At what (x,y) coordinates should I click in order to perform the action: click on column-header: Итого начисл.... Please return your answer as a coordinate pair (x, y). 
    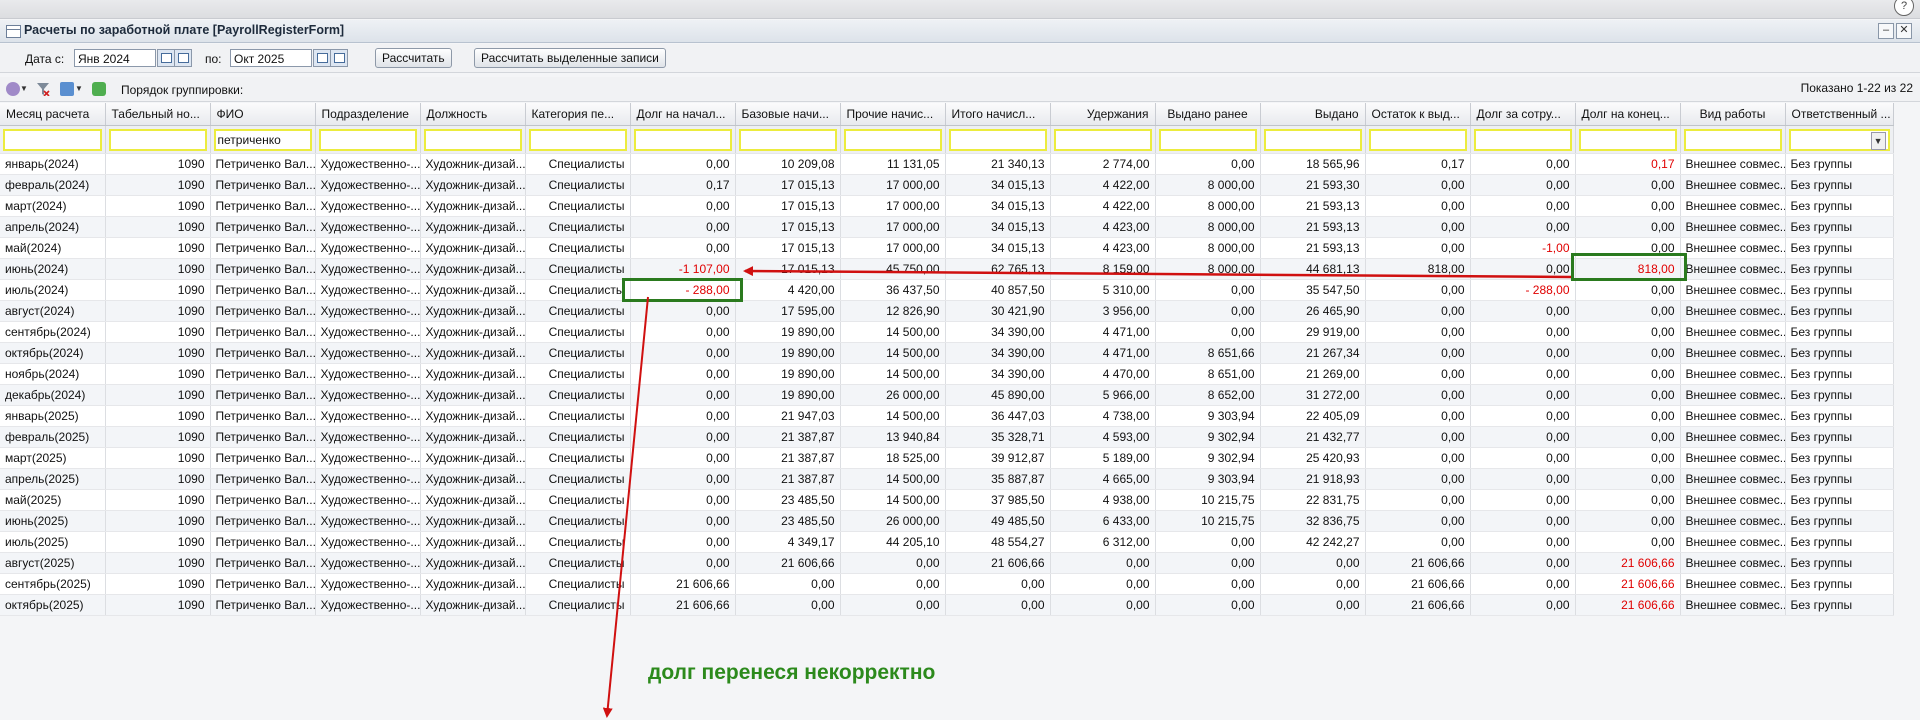
    Looking at the image, I should click on (998, 114).